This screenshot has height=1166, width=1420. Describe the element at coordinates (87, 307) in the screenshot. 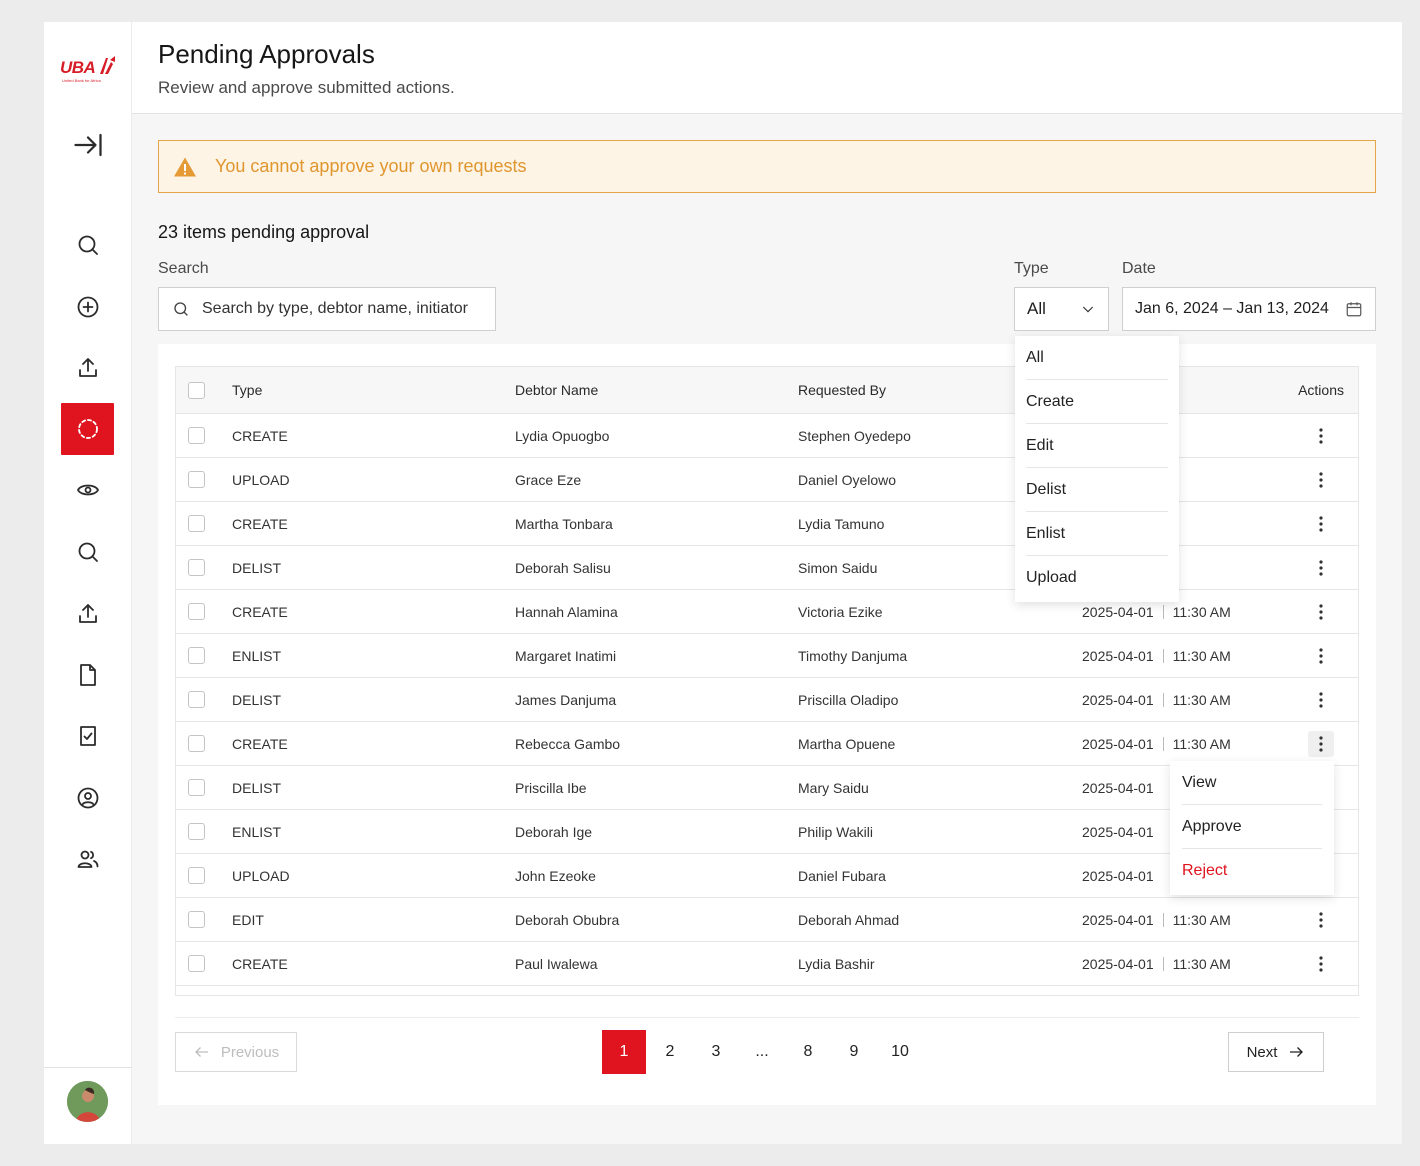

I see `nav-create` at that location.